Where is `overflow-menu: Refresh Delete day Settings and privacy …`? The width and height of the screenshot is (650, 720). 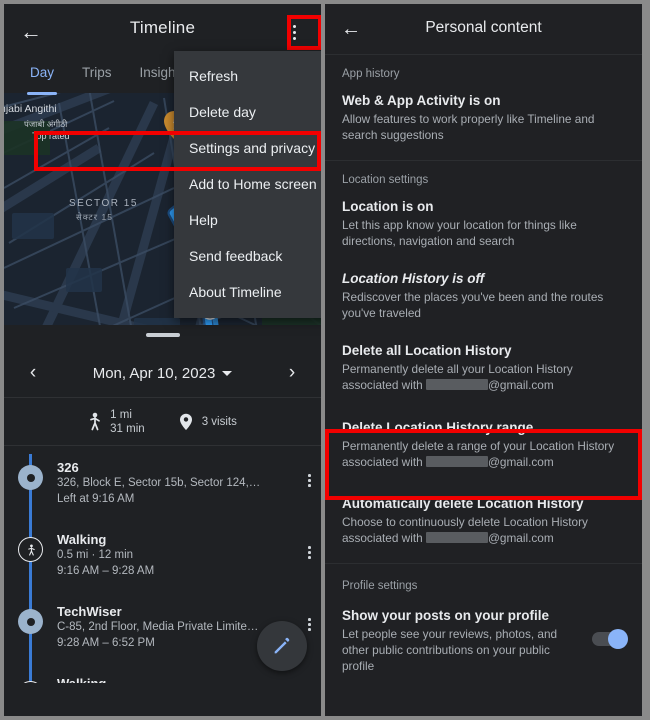
overflow-menu: Refresh Delete day Settings and privacy … is located at coordinates (247, 184).